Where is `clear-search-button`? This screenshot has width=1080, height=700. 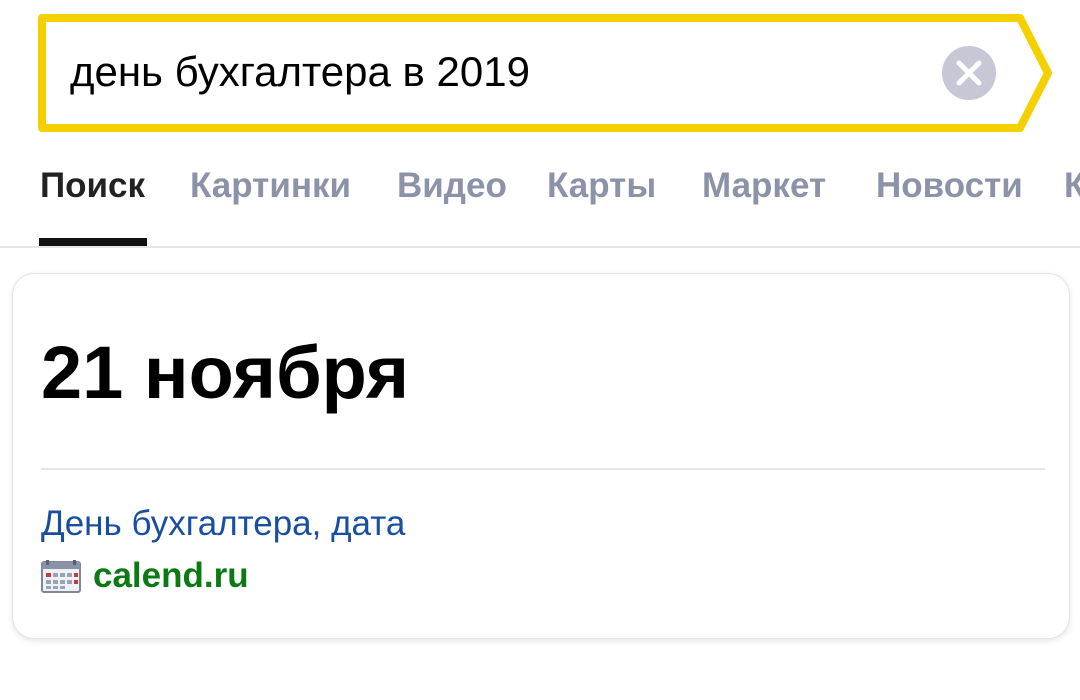 clear-search-button is located at coordinates (969, 73).